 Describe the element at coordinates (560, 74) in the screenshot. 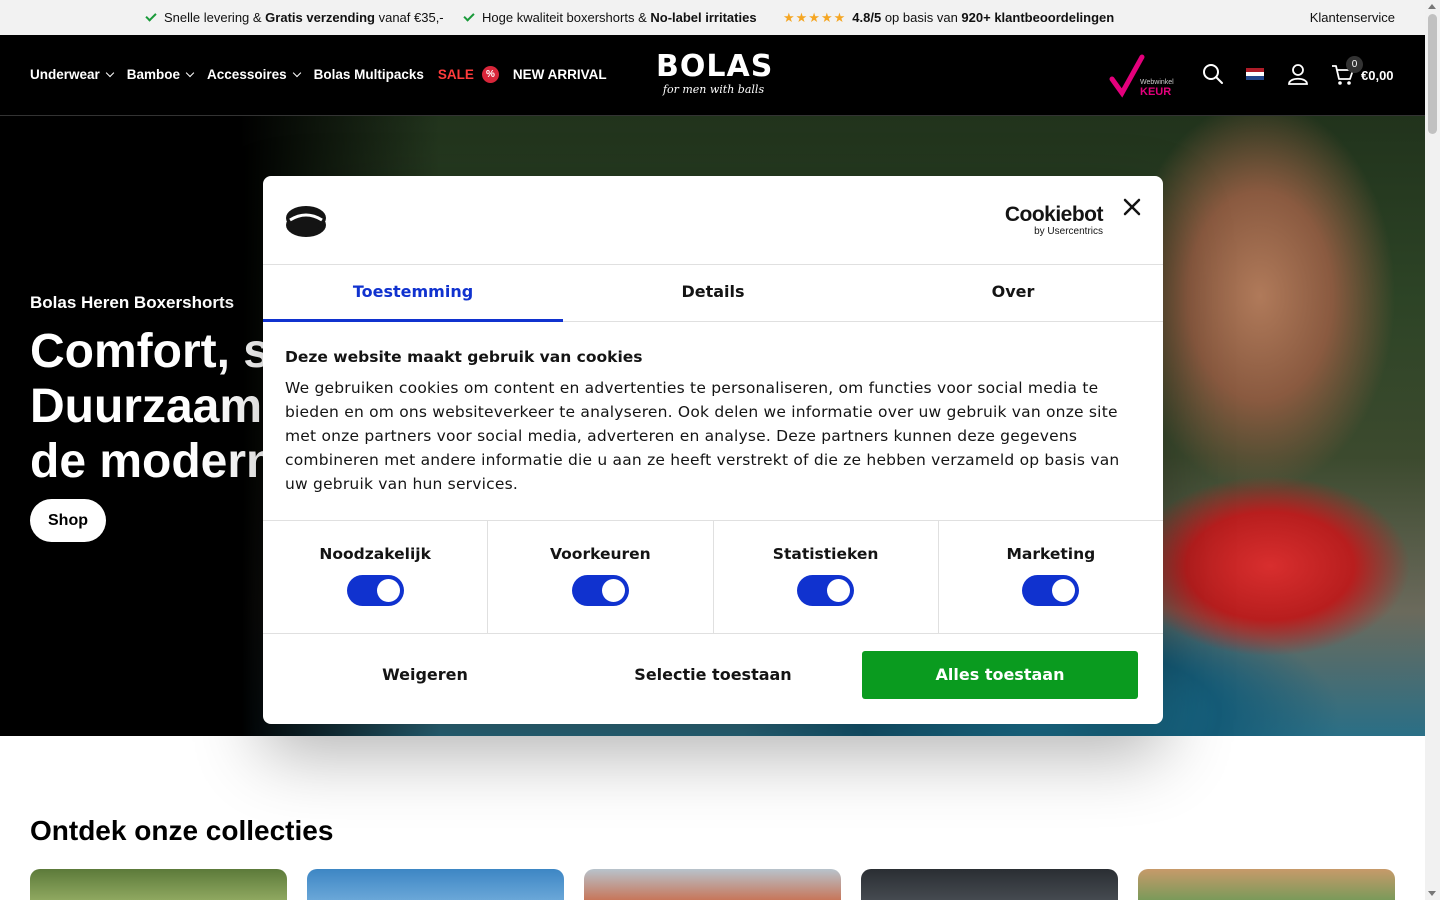

I see `nav-new-arrival: NEW ARRIVAL` at that location.